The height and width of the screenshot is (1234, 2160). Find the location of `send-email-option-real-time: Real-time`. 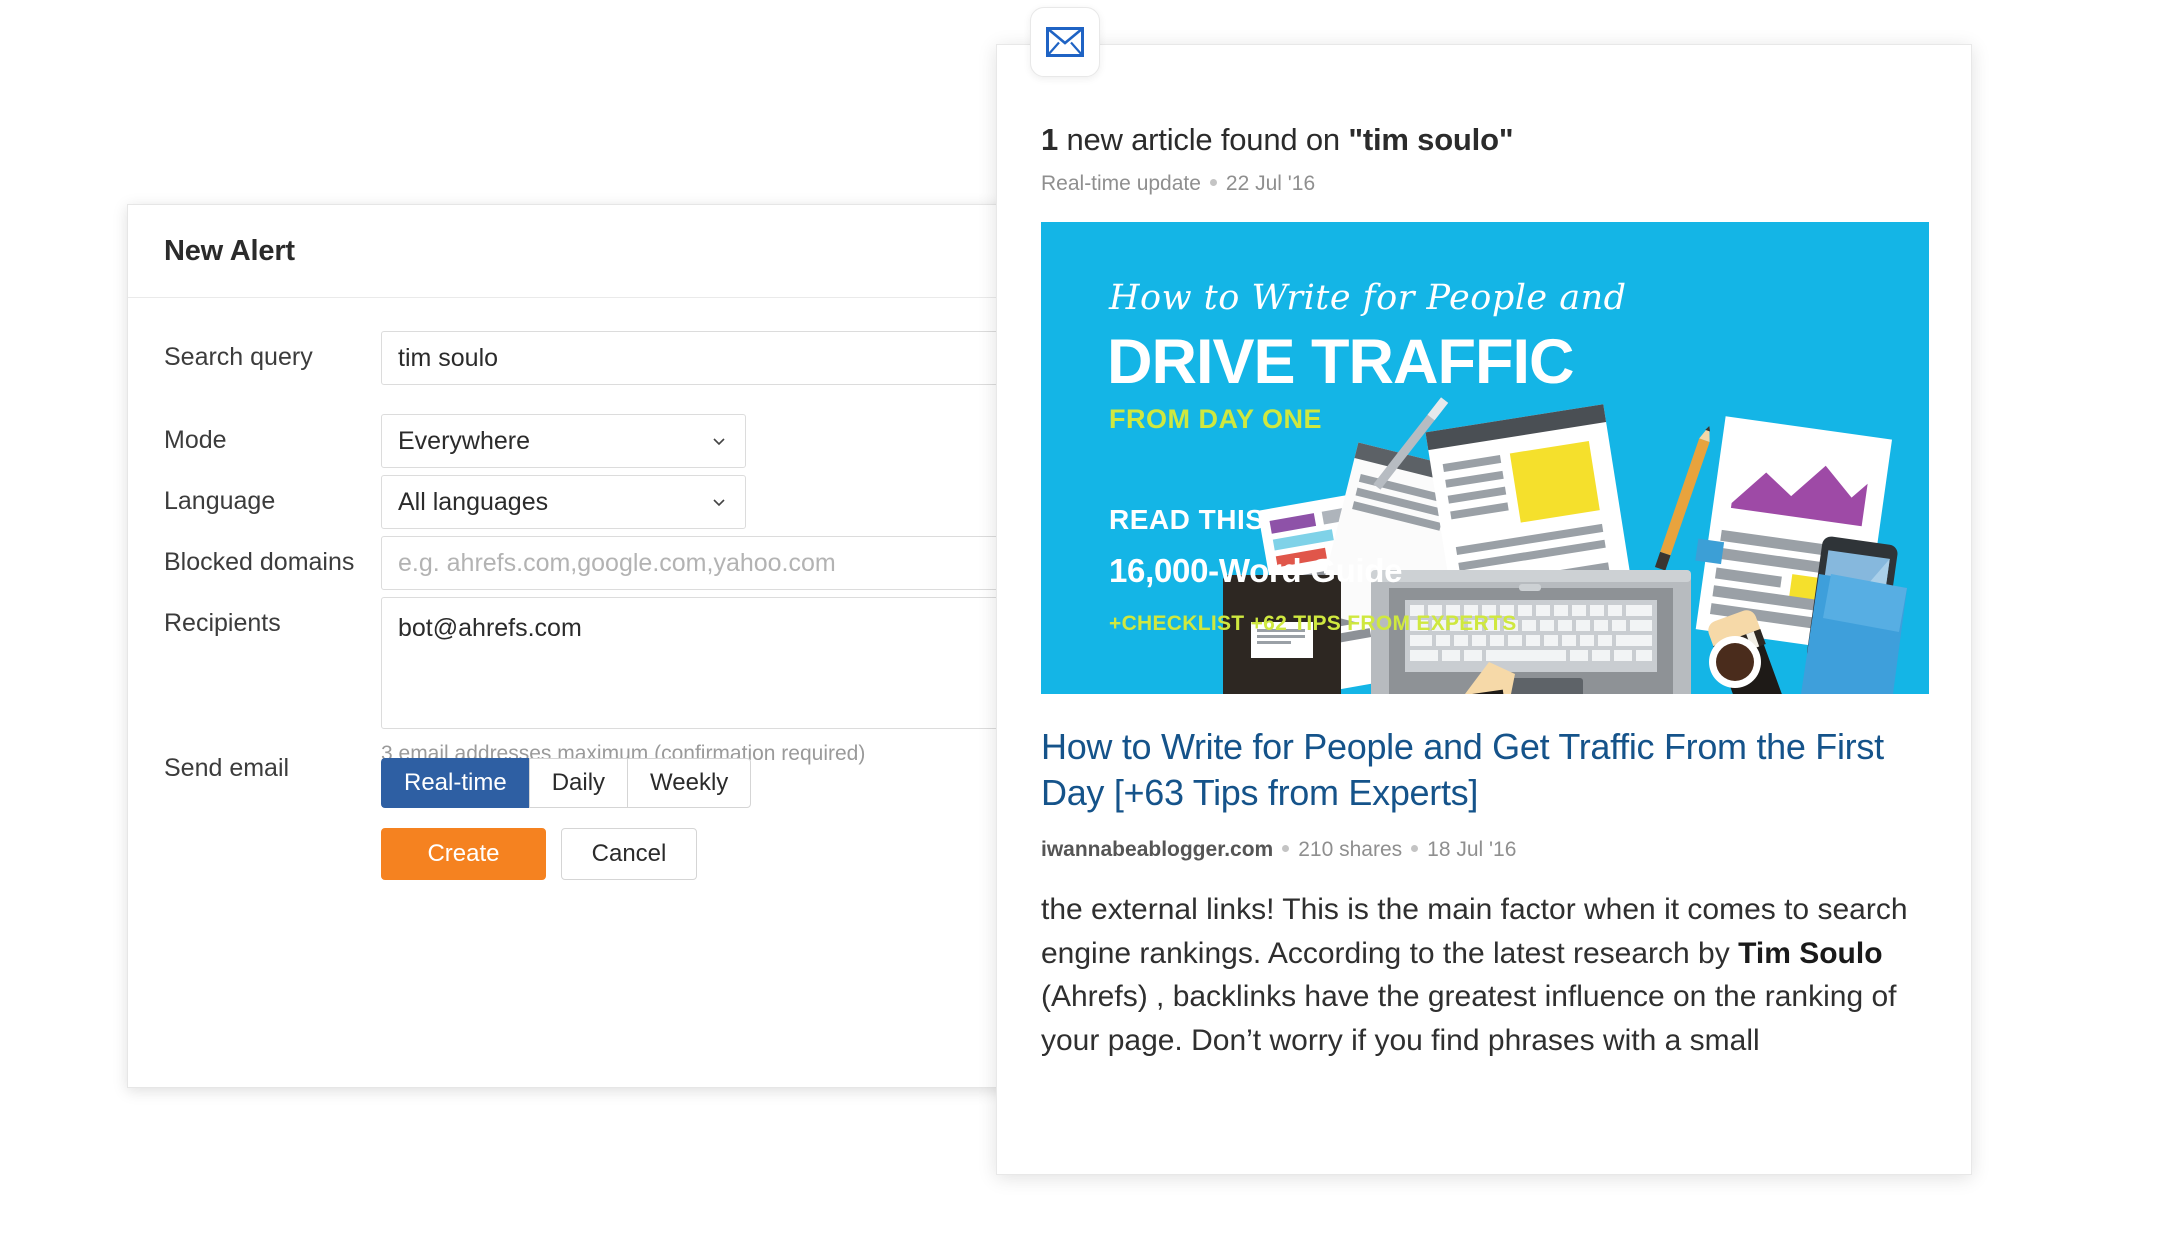

send-email-option-real-time: Real-time is located at coordinates (455, 783).